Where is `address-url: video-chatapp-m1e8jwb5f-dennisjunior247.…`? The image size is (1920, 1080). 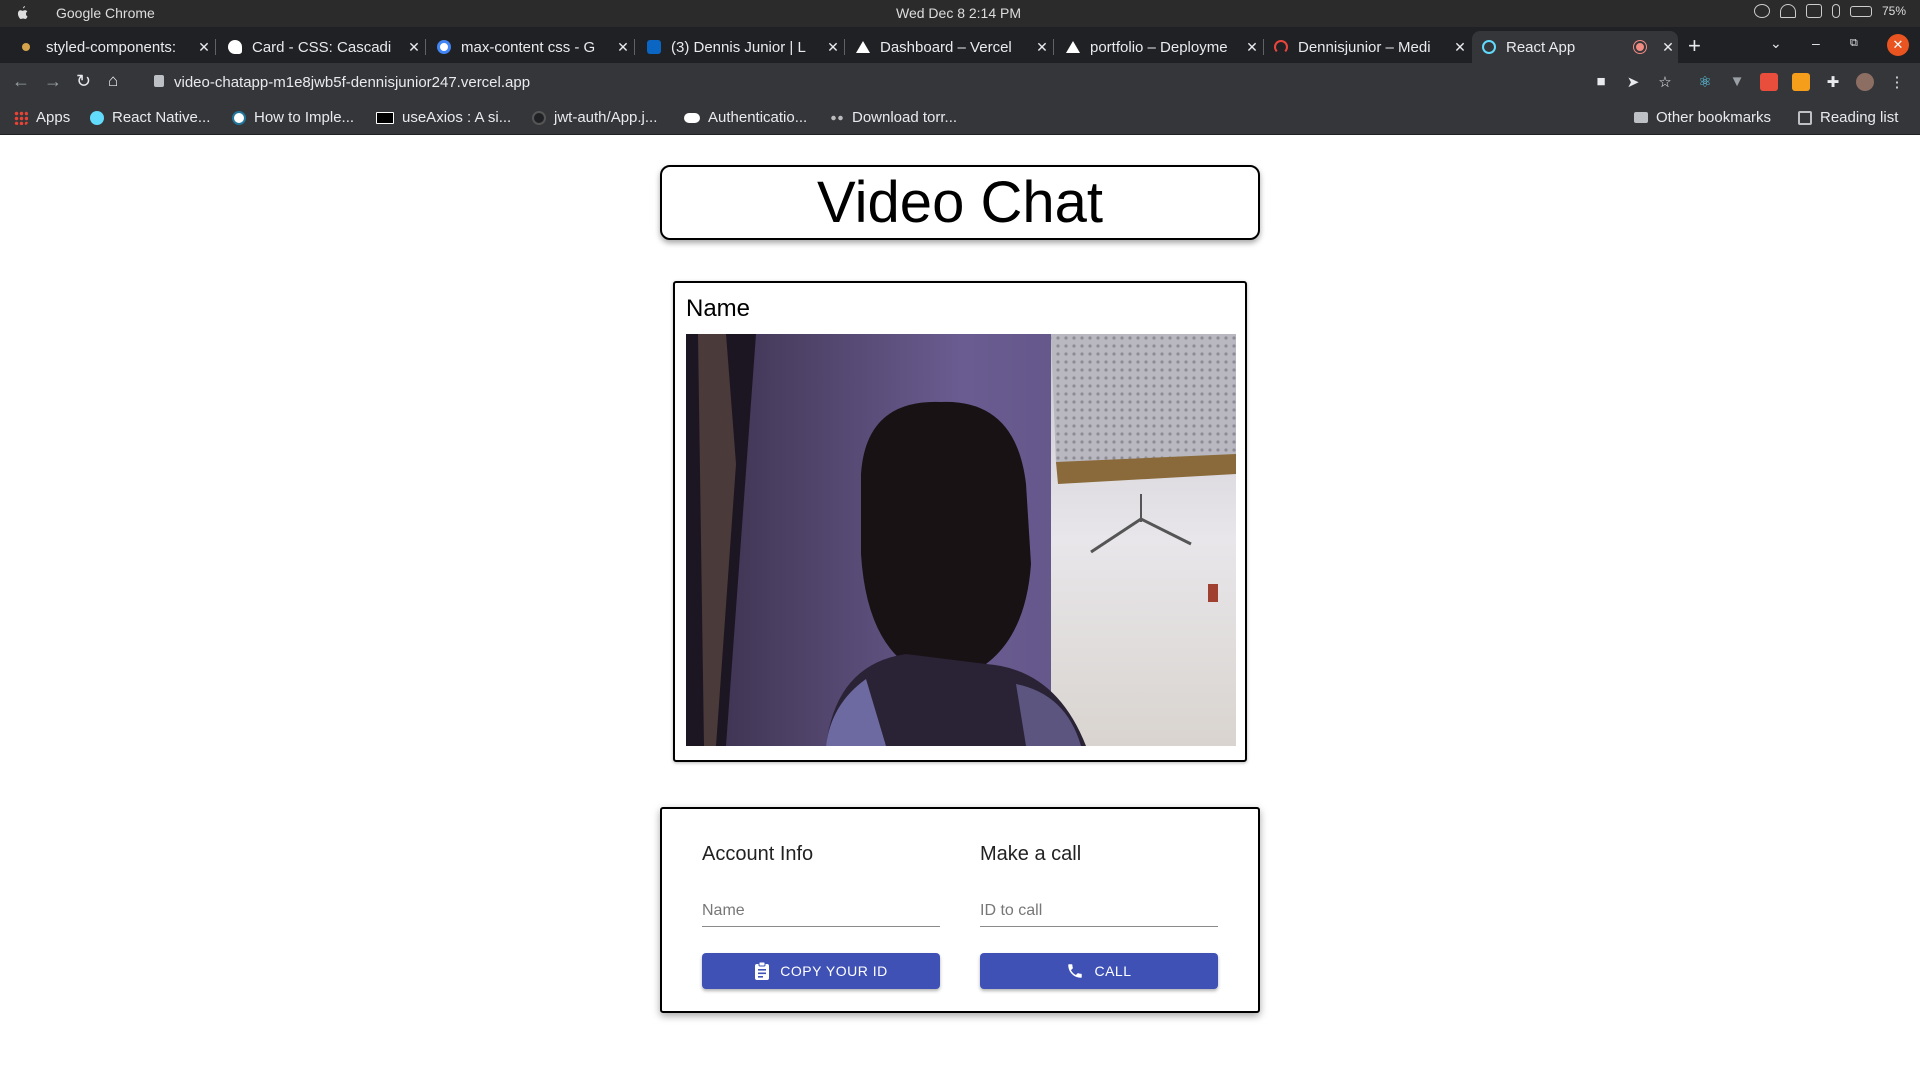
address-url: video-chatapp-m1e8jwb5f-dennisjunior247.… is located at coordinates (352, 82).